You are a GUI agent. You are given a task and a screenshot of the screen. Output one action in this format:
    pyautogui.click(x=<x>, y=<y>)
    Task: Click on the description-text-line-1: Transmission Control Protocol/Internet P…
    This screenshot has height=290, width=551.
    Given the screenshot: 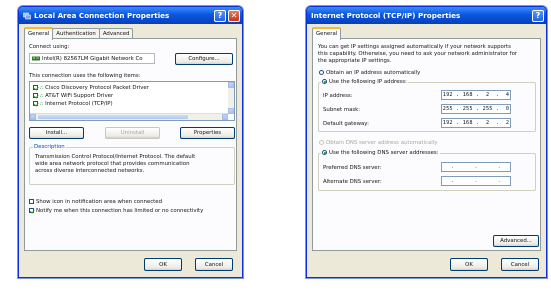 What is the action you would take?
    pyautogui.click(x=115, y=157)
    